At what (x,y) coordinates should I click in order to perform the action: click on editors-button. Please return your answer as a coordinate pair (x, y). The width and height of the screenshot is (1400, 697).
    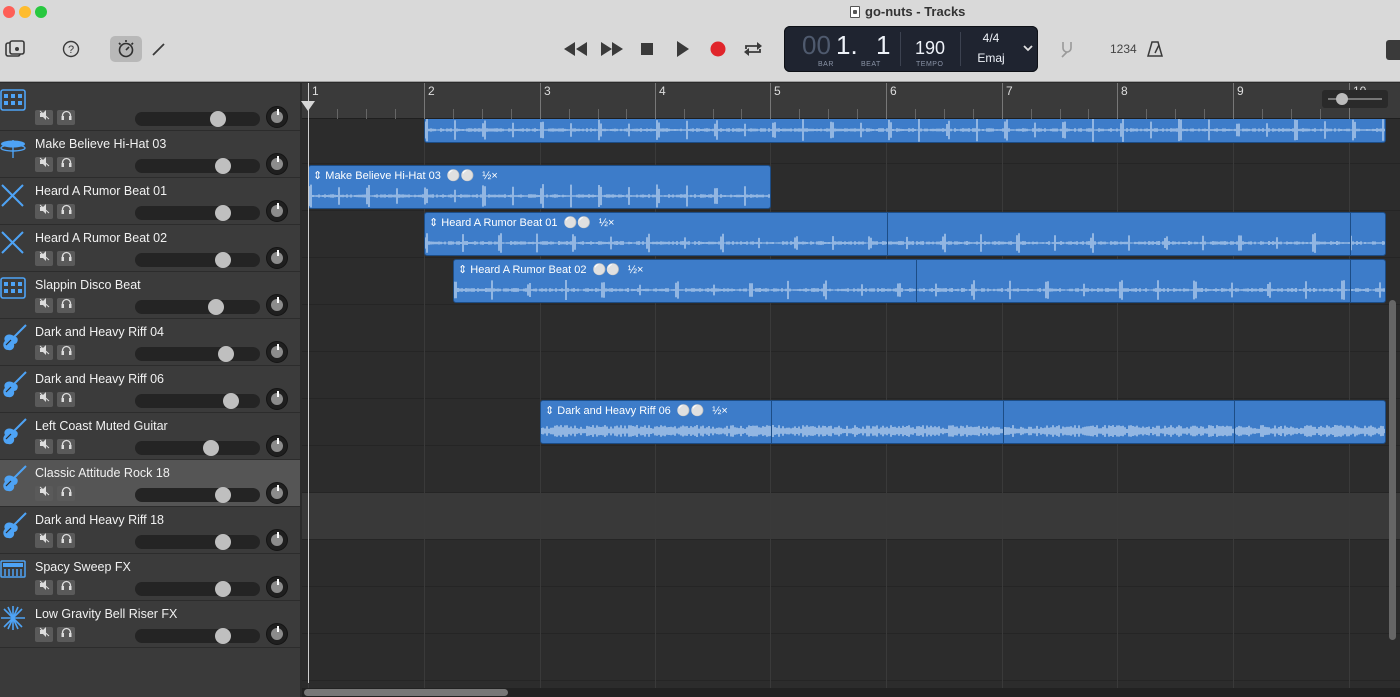
    Looking at the image, I should click on (158, 49).